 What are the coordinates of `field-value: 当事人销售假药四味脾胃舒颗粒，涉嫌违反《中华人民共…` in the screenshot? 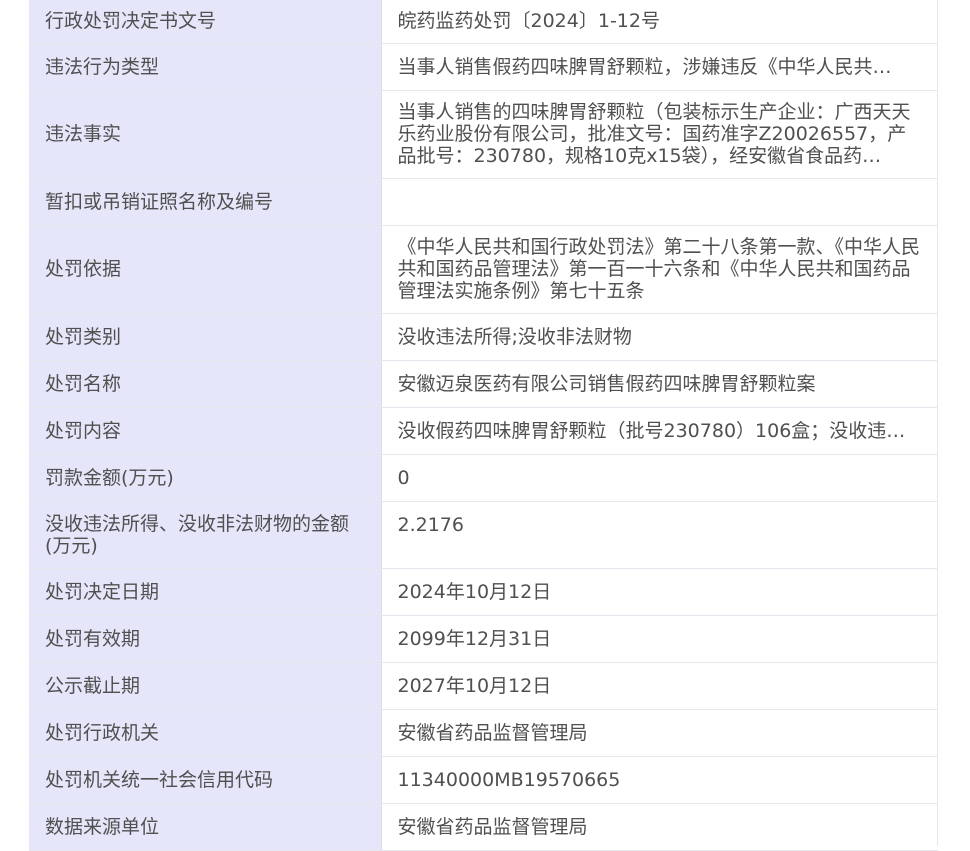 It's located at (659, 67).